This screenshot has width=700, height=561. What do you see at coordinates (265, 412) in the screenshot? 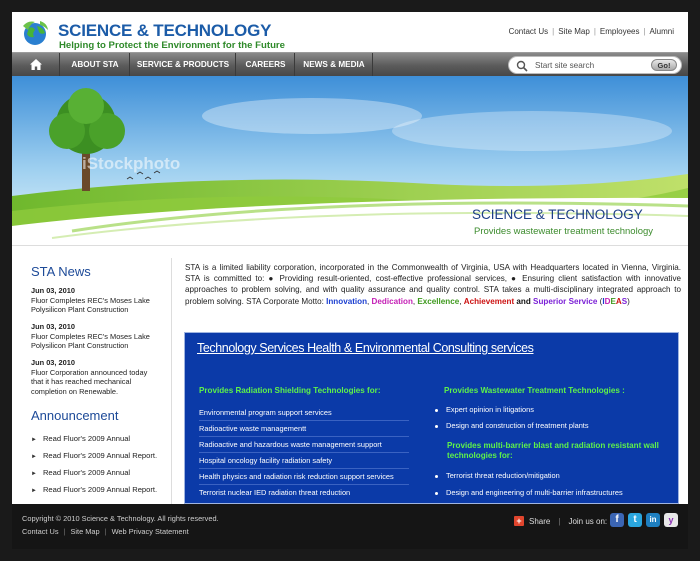
I see `service-item: Environmental program support services` at bounding box center [265, 412].